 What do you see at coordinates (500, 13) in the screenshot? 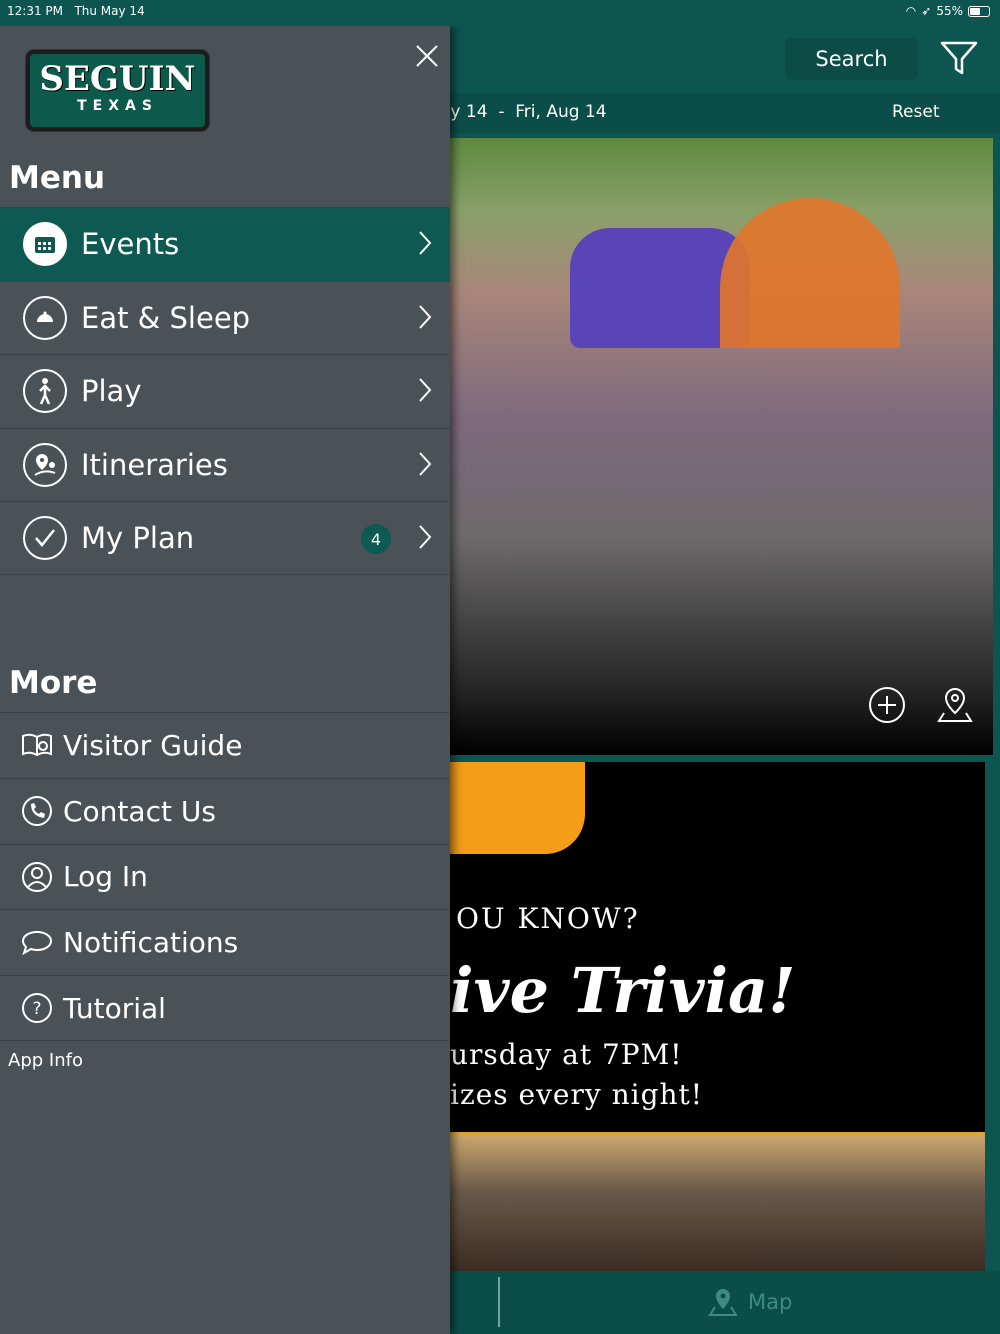
I see `status-bar: 12:31 PM Thu May 14 ◠ ➶ 55%` at bounding box center [500, 13].